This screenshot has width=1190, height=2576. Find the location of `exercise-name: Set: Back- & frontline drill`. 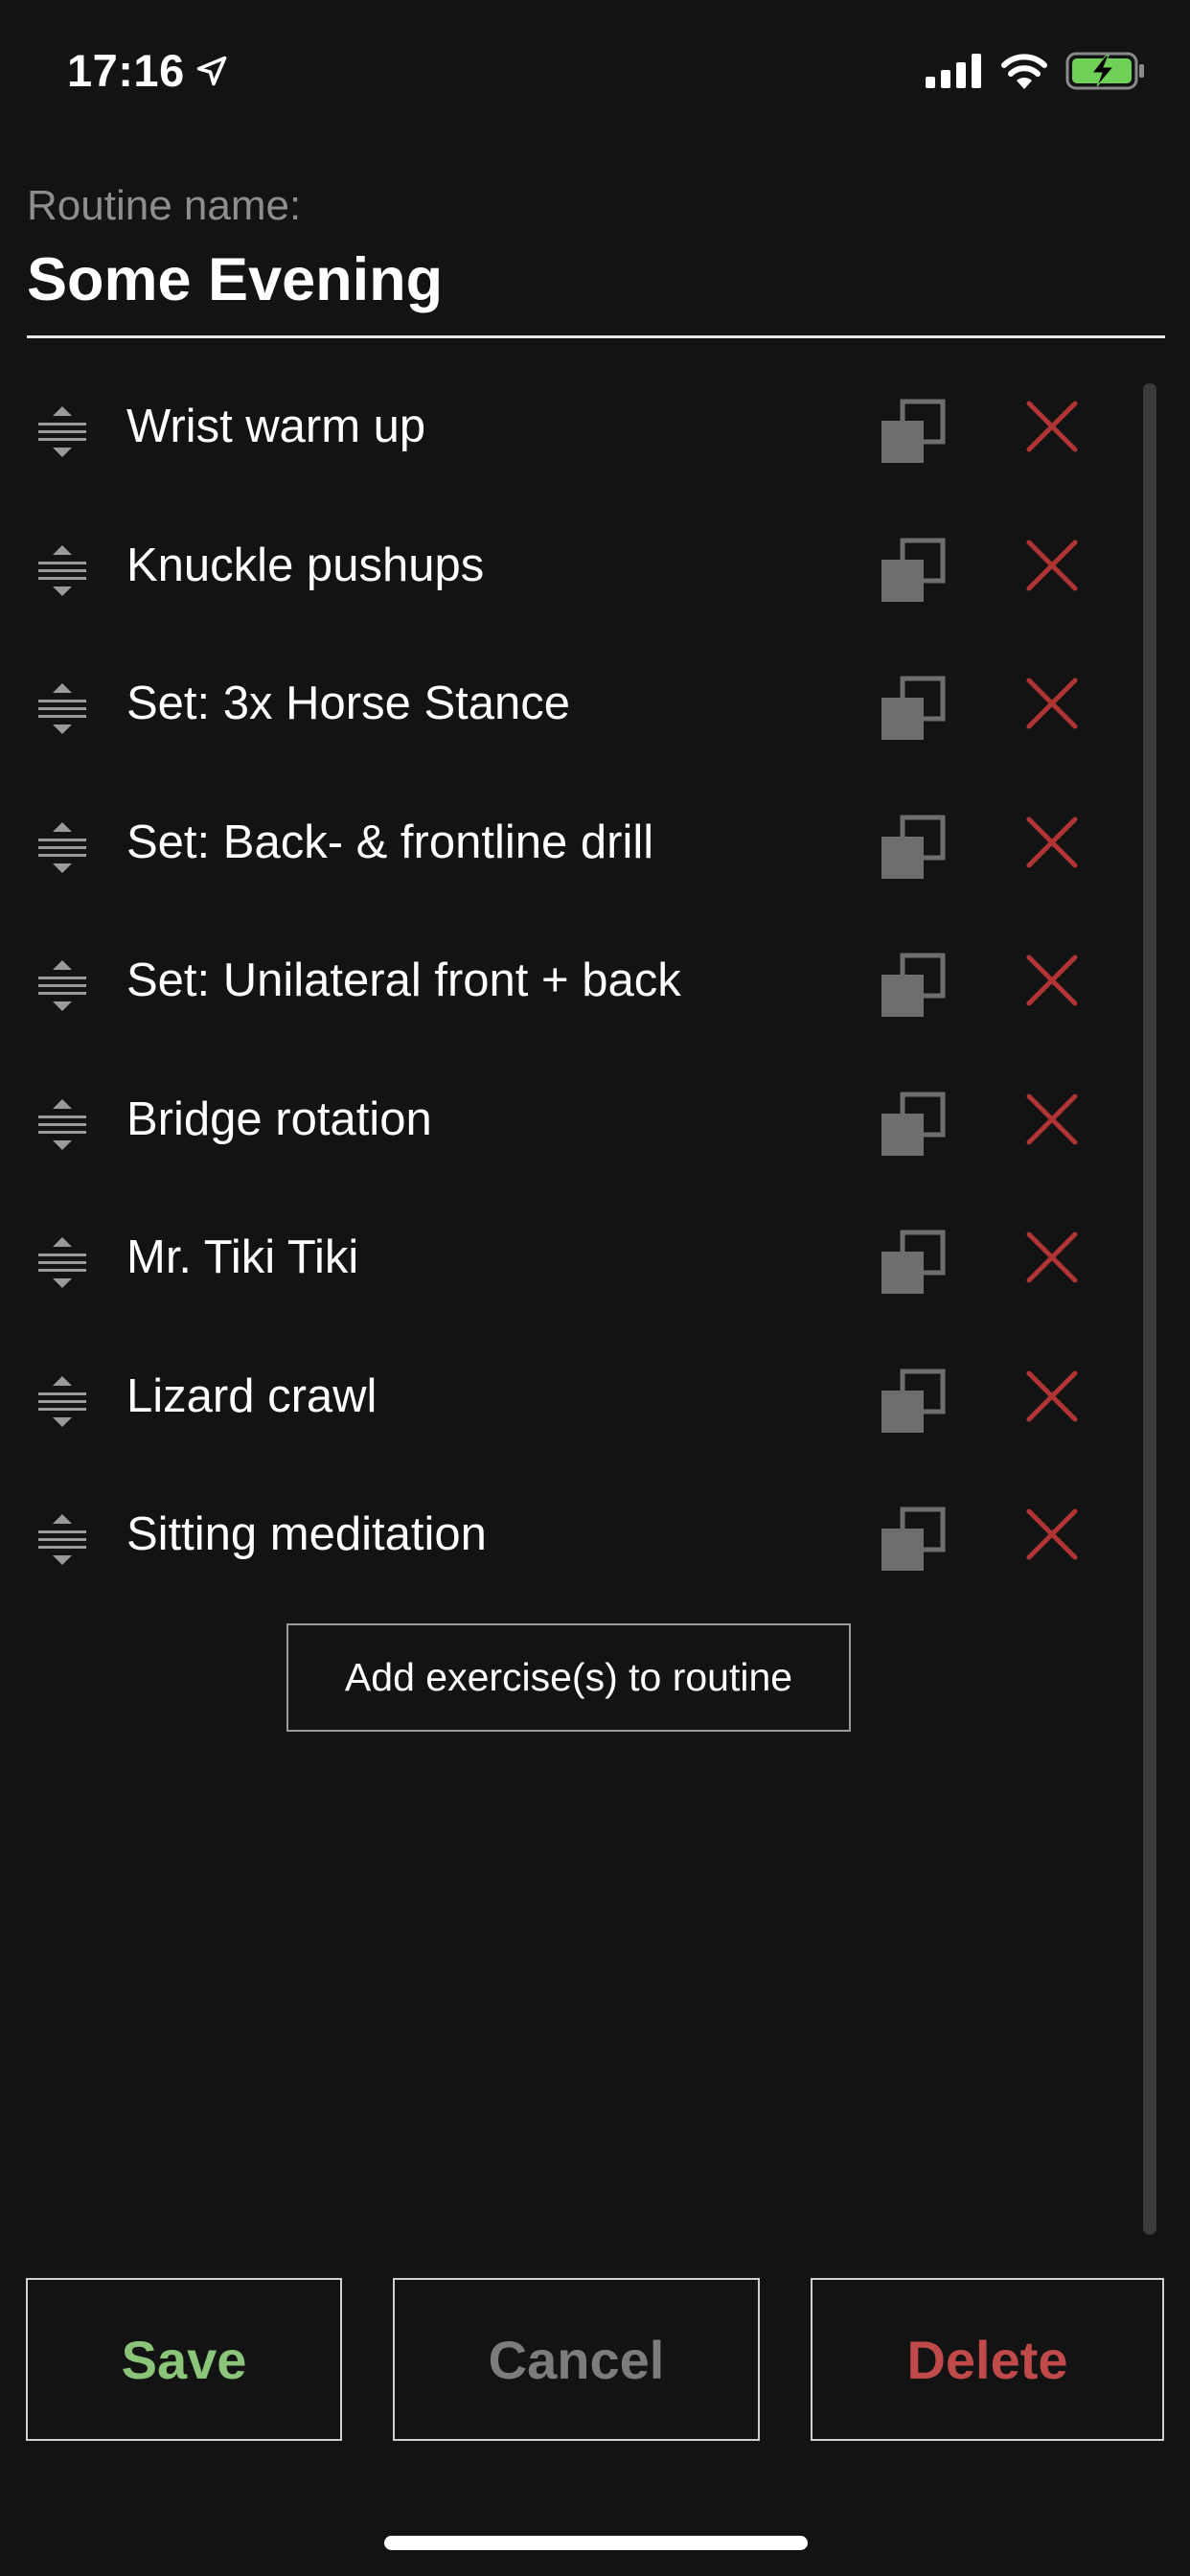

exercise-name: Set: Back- & frontline drill is located at coordinates (390, 842).